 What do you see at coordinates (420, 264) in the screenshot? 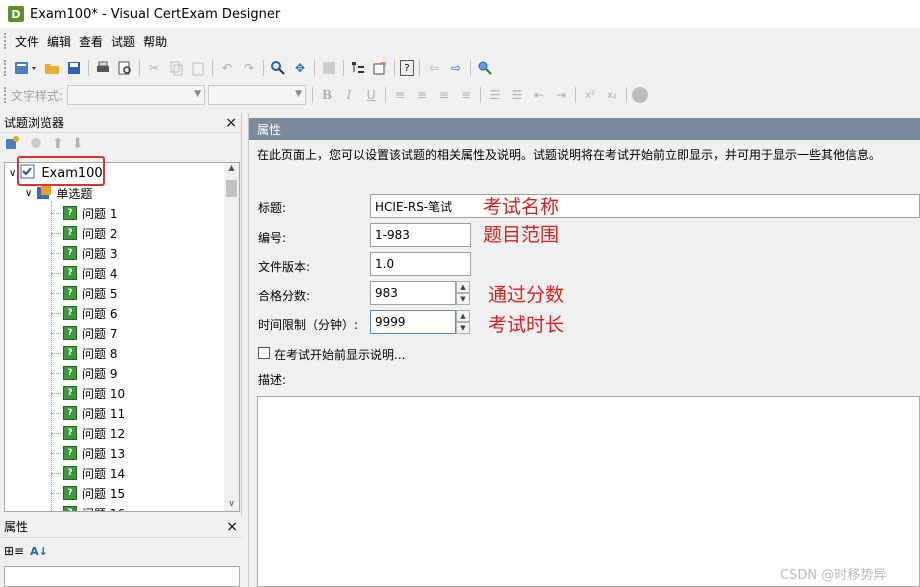
I see `version-field: 1.0` at bounding box center [420, 264].